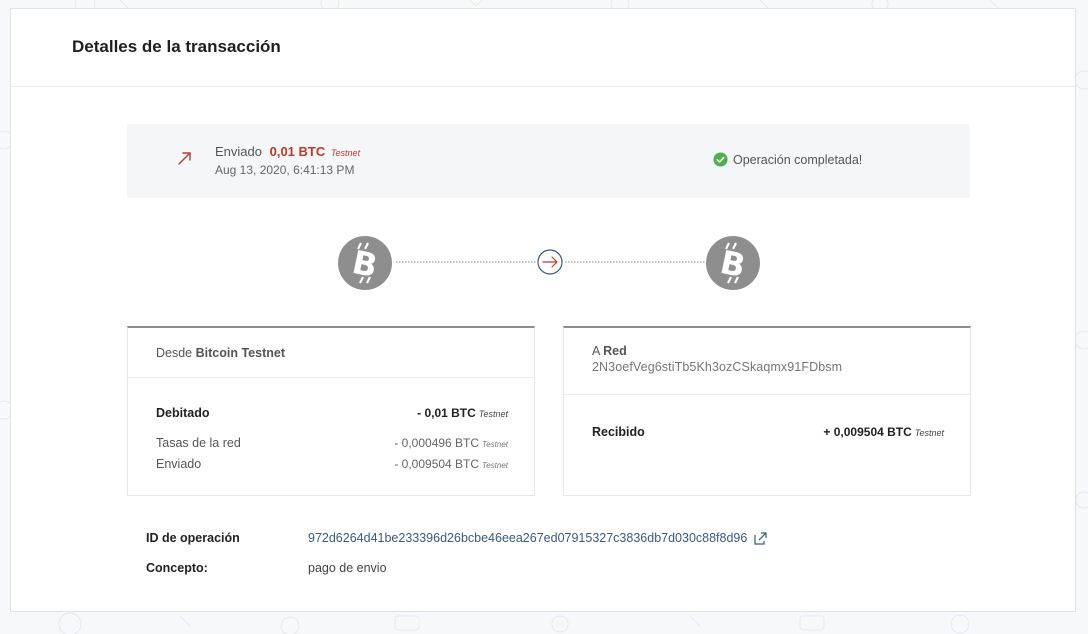 The width and height of the screenshot is (1088, 634). I want to click on arrow-right-circle-icon, so click(550, 262).